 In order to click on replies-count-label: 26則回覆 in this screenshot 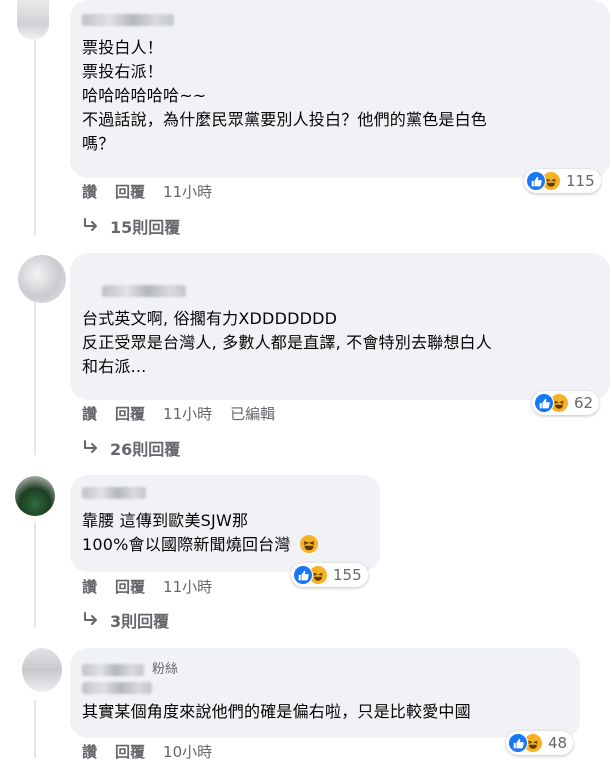, I will do `click(145, 449)`.